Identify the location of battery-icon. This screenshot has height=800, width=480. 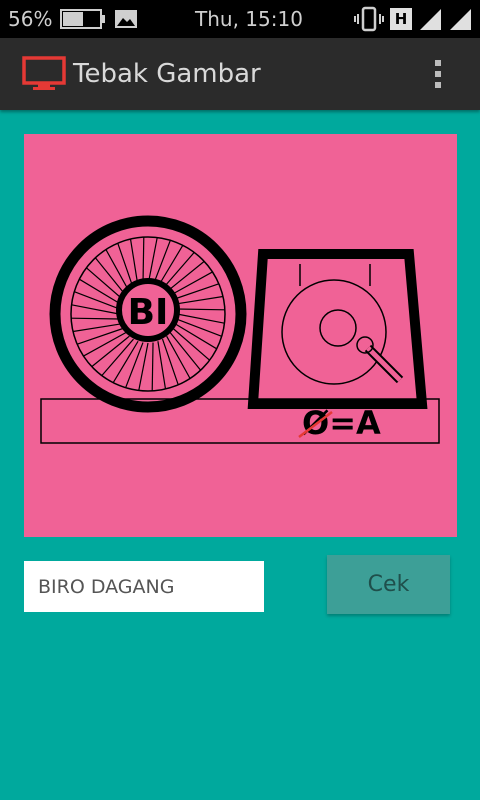
(83, 19).